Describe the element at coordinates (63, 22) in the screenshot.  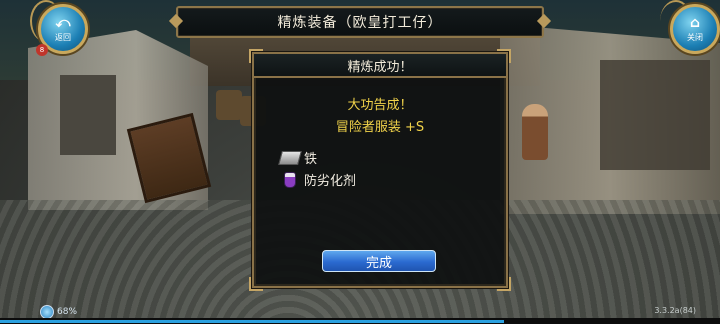
I see `back-arrow-icon: ⤺` at that location.